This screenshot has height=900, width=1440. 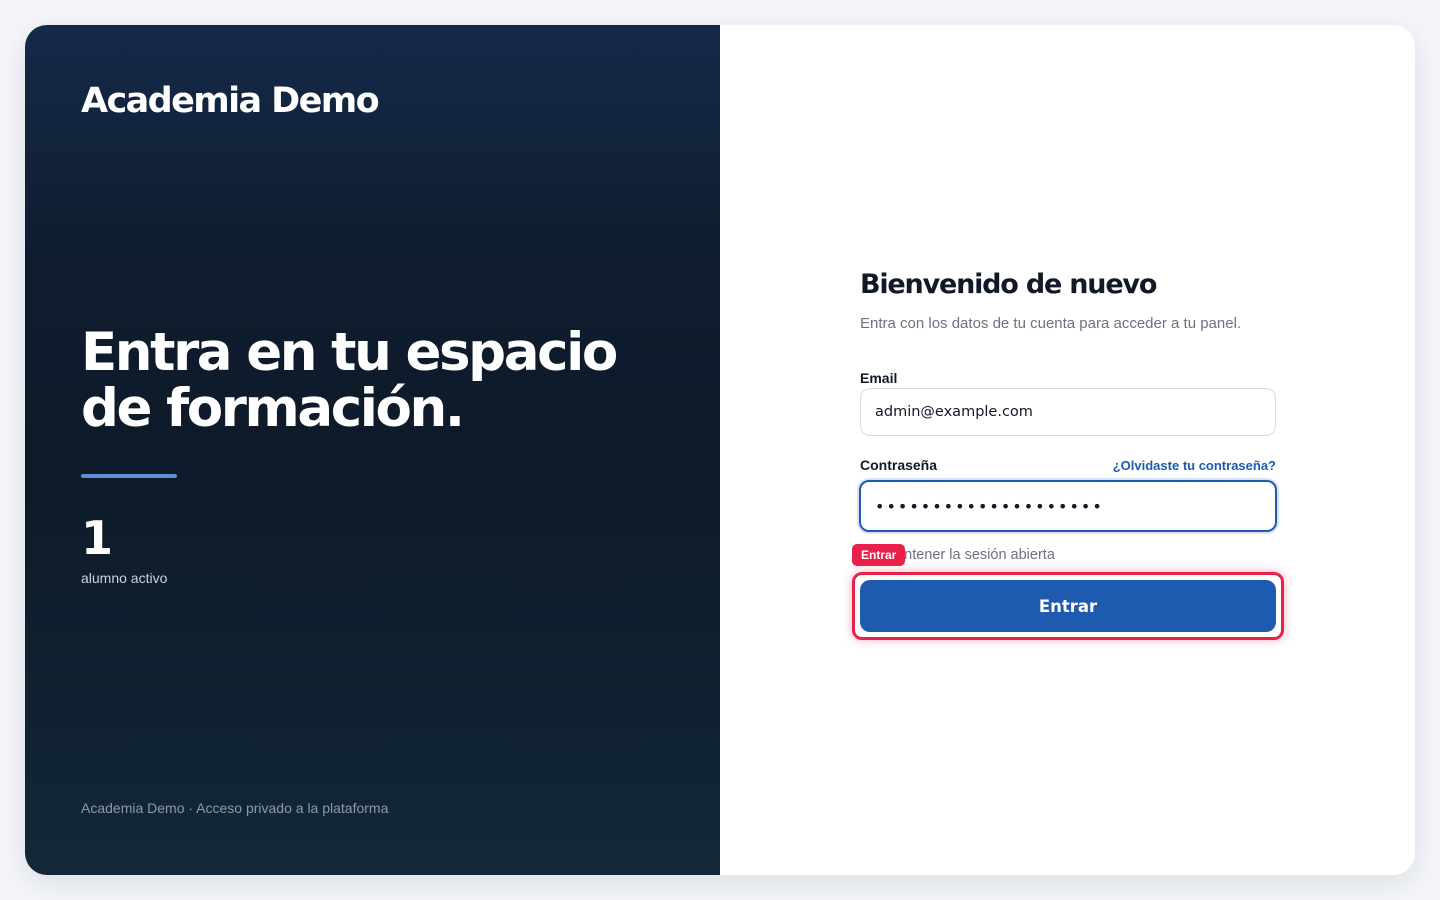 I want to click on password-field, so click(x=1068, y=506).